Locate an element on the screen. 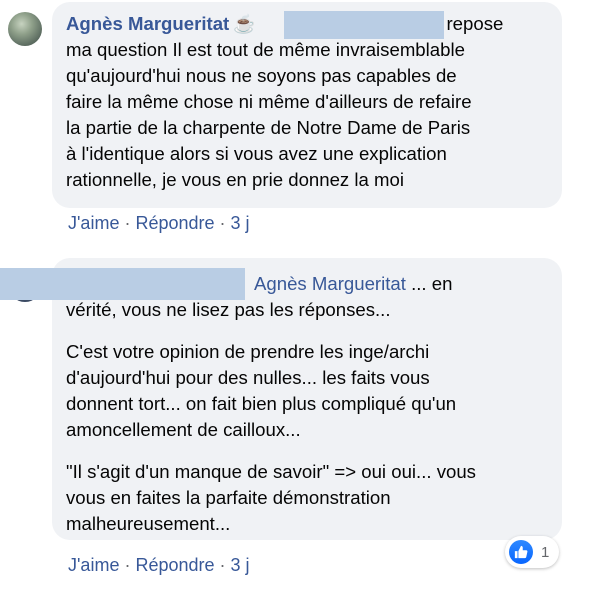 The height and width of the screenshot is (594, 590). comment-actions: J'aime · Répondre · 3 j is located at coordinates (159, 223).